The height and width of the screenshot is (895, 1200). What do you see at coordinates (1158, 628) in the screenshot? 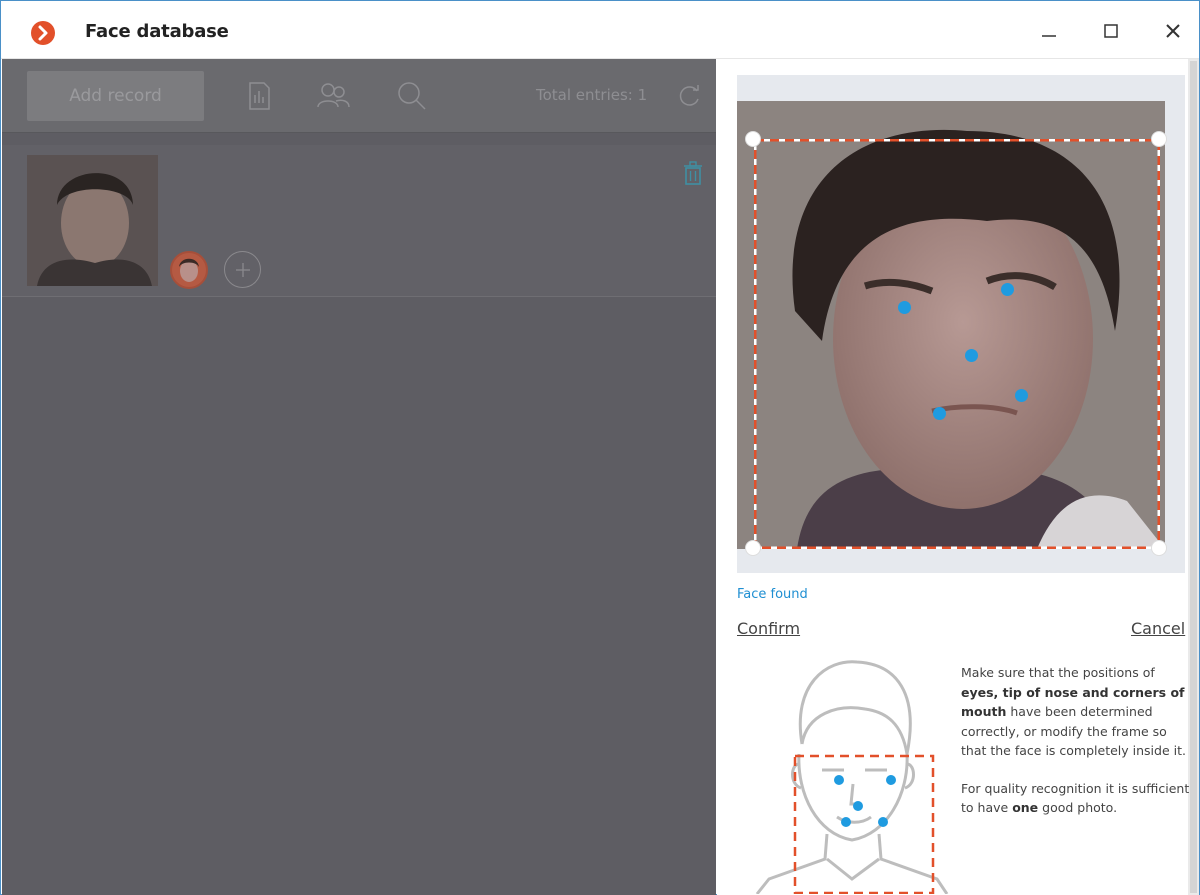
I see `cancel-button: Cancel` at bounding box center [1158, 628].